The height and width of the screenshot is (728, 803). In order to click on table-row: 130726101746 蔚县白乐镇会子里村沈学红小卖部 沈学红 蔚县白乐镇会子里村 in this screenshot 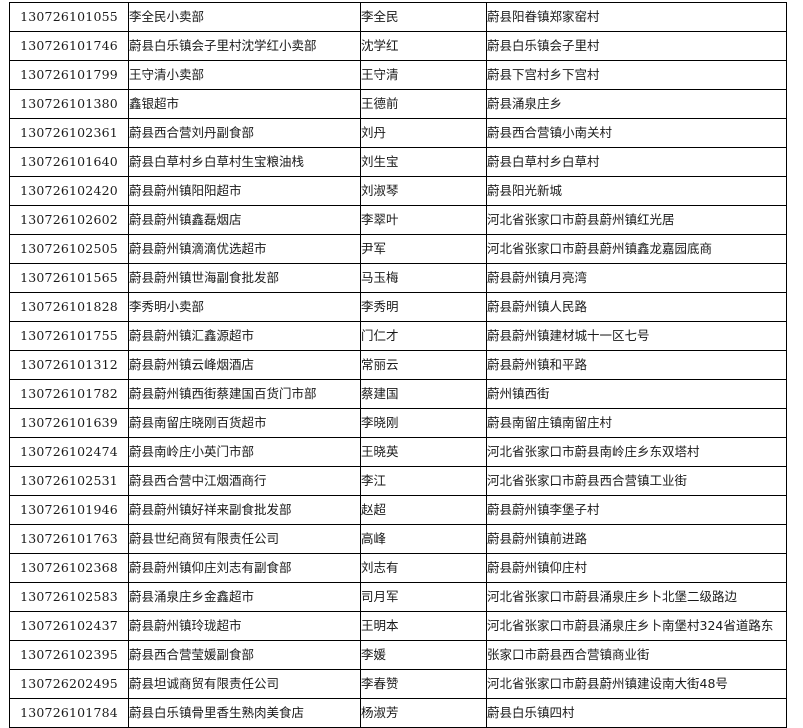, I will do `click(398, 46)`.